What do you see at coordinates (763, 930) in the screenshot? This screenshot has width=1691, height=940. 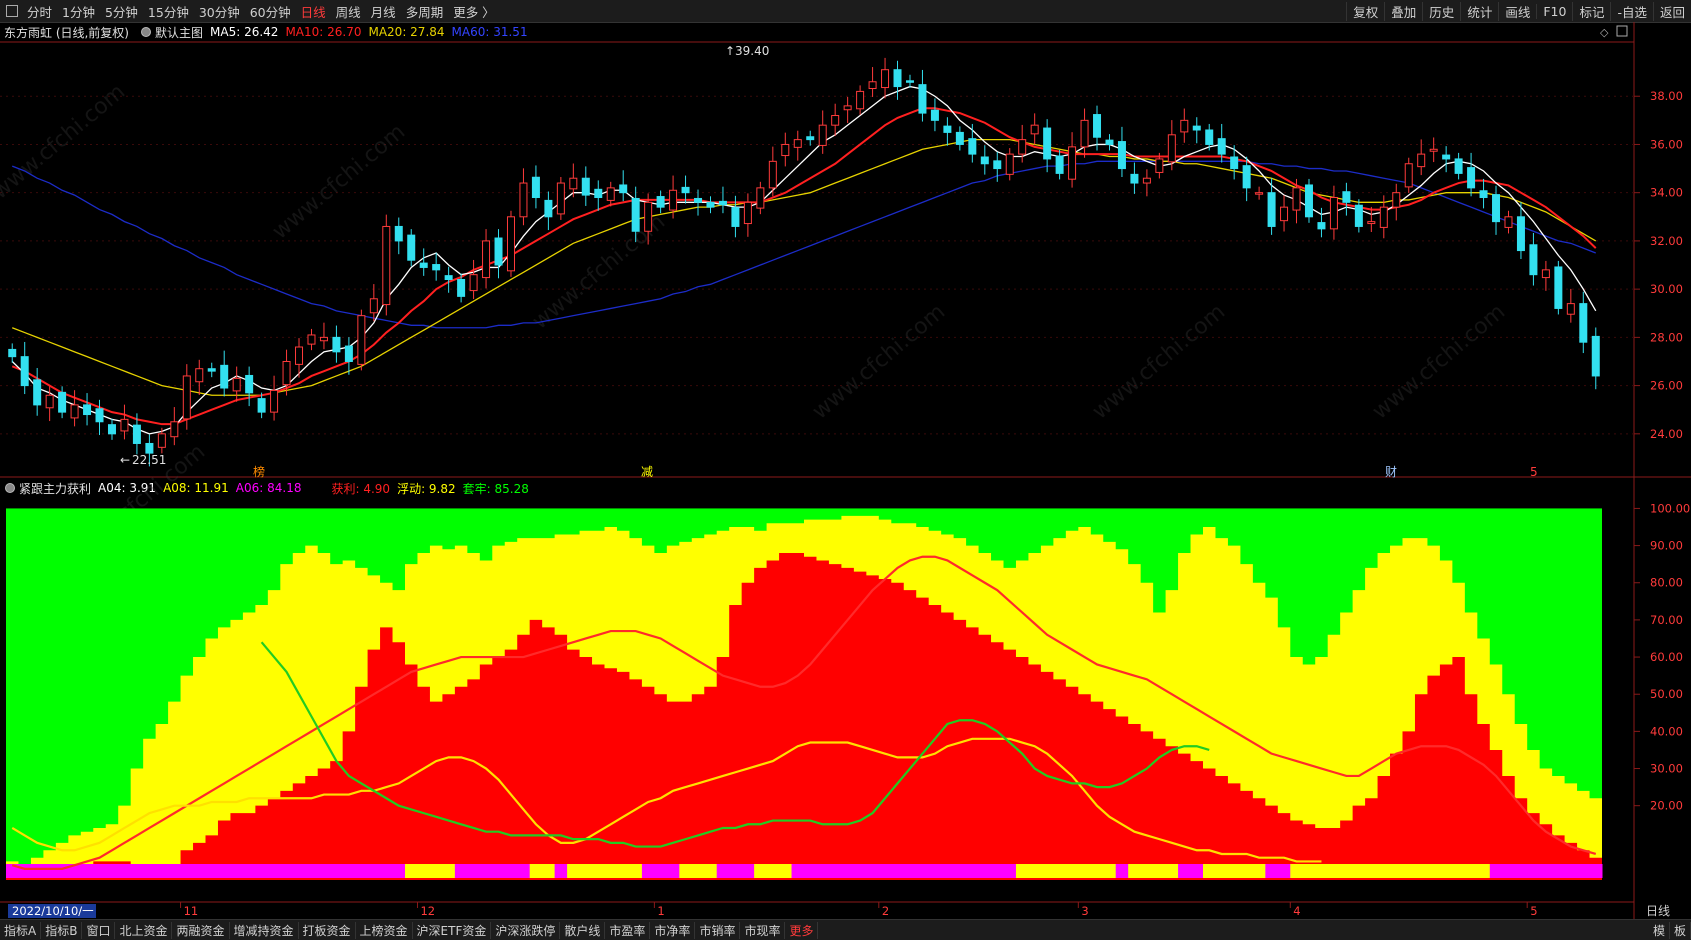 I see `bottom-tab-14: 市现率` at bounding box center [763, 930].